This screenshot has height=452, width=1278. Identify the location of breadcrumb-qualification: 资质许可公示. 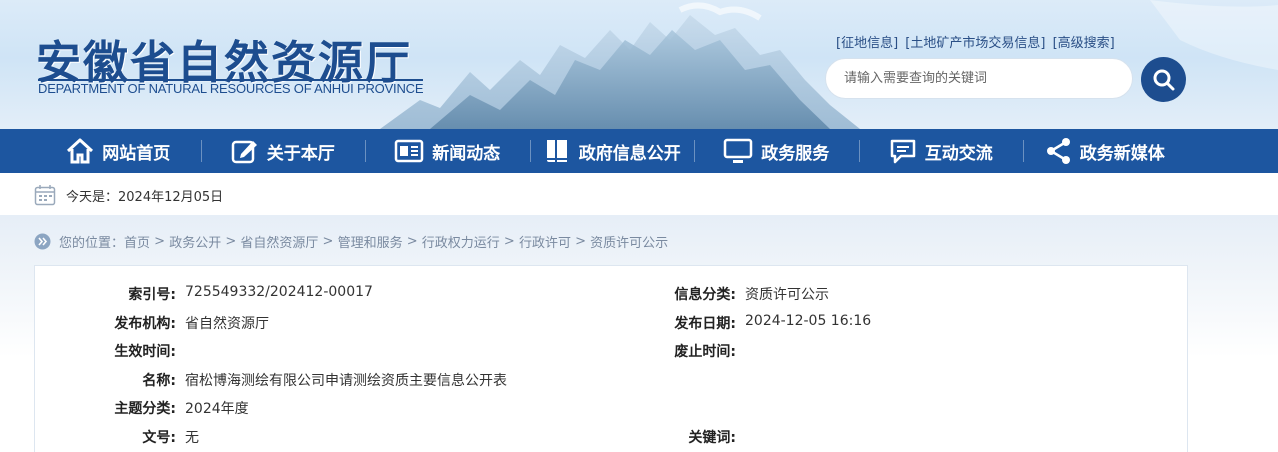
(629, 241).